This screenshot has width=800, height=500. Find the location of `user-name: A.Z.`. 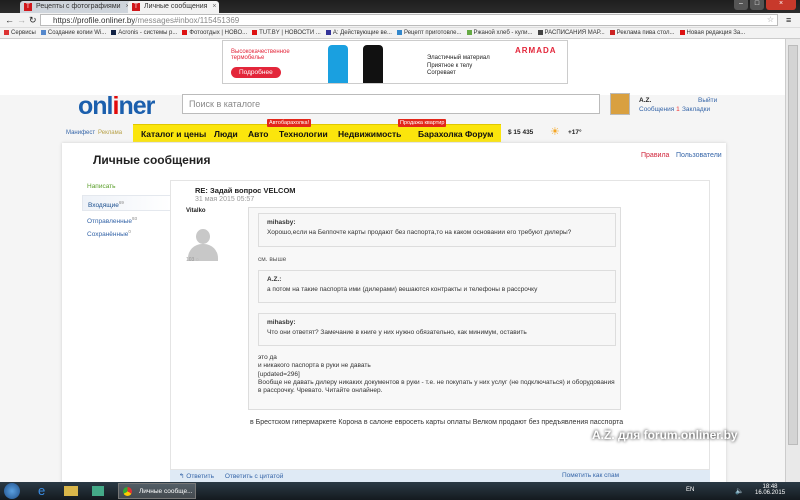

user-name: A.Z. is located at coordinates (645, 100).